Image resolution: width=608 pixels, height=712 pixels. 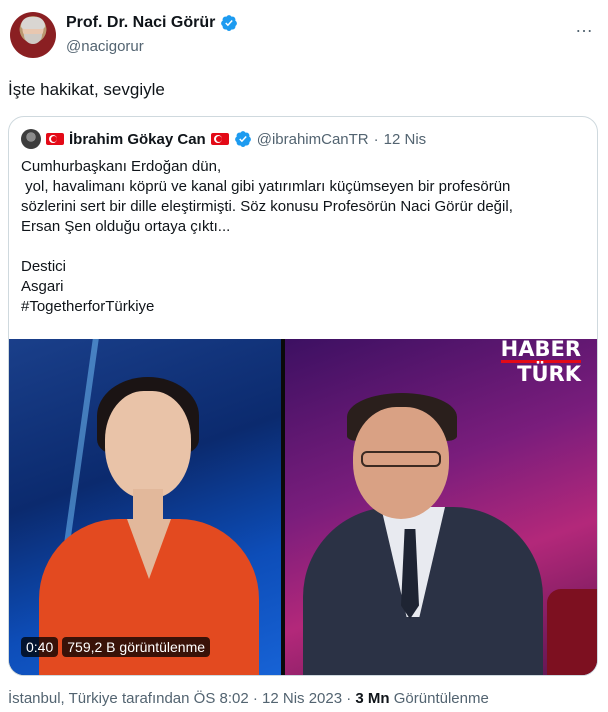 What do you see at coordinates (105, 46) in the screenshot?
I see `author-handle: @nacigorur` at bounding box center [105, 46].